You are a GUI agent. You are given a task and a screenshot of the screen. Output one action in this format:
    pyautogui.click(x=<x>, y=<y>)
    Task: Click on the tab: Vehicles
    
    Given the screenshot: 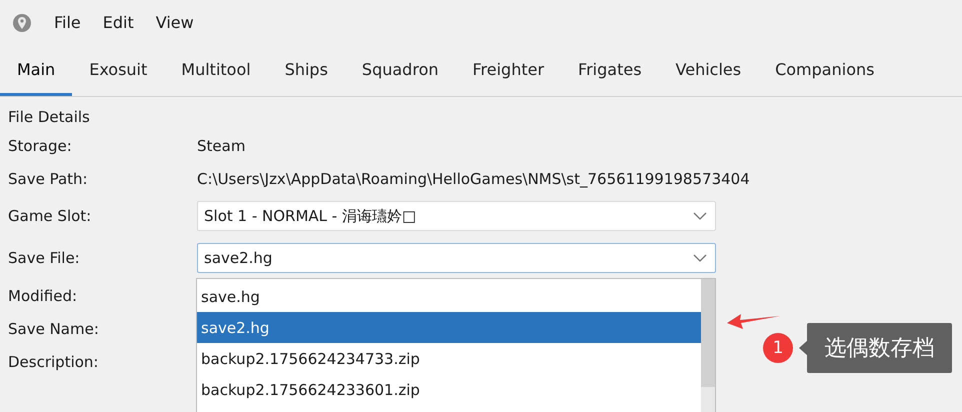 What is the action you would take?
    pyautogui.click(x=708, y=70)
    